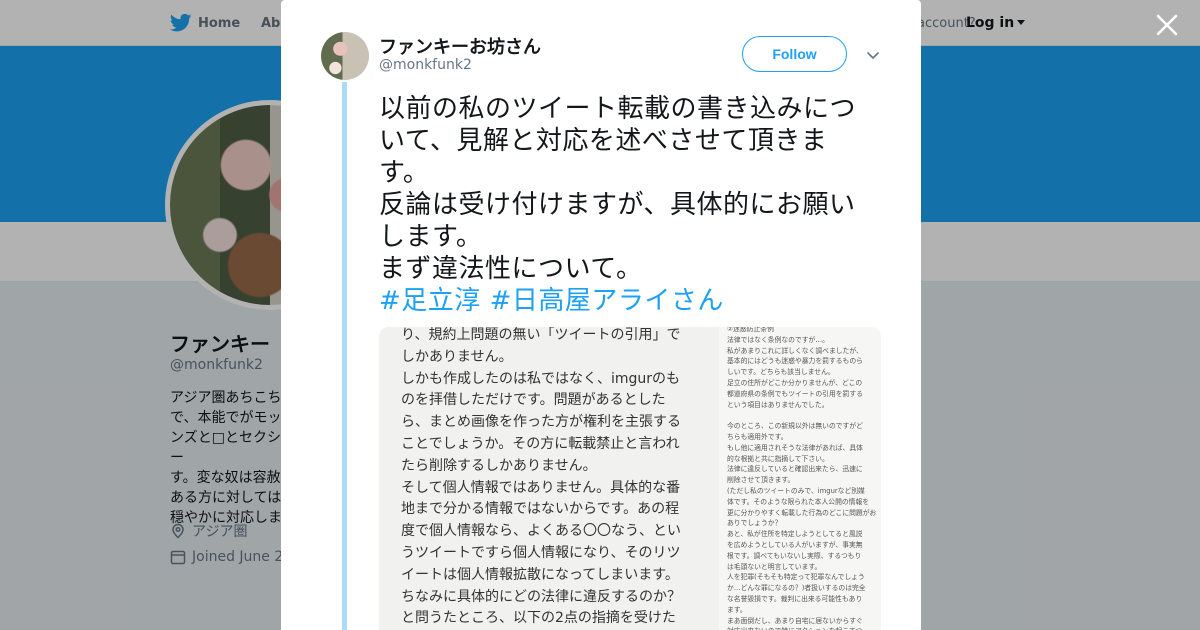 Image resolution: width=1200 pixels, height=630 pixels. What do you see at coordinates (794, 54) in the screenshot?
I see `follow-button: Follow` at bounding box center [794, 54].